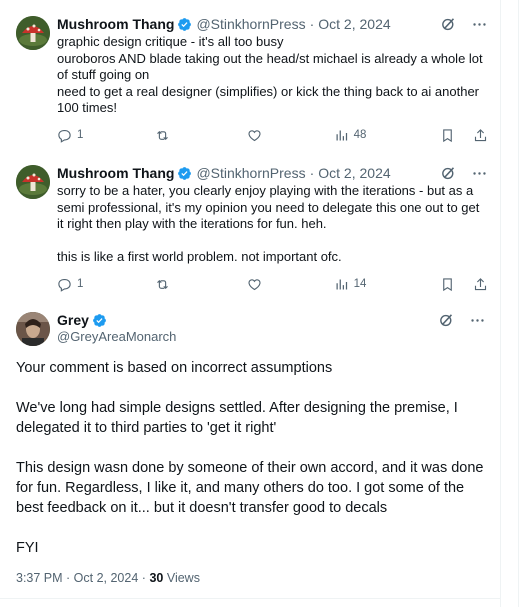 Image resolution: width=527 pixels, height=607 pixels. I want to click on display-name: Grey, so click(73, 320).